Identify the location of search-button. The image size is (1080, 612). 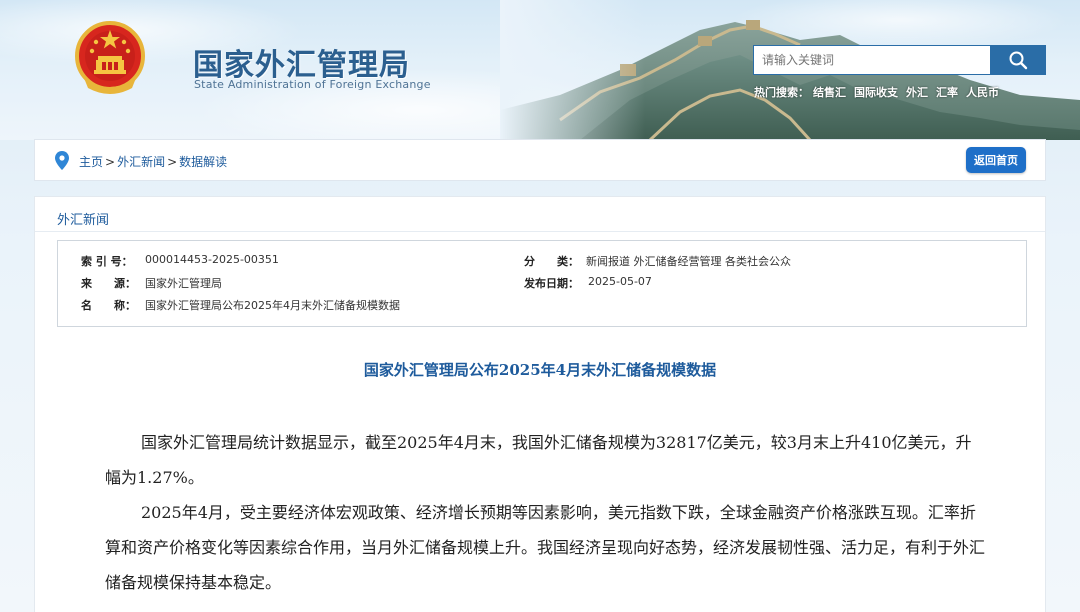
(1017, 60).